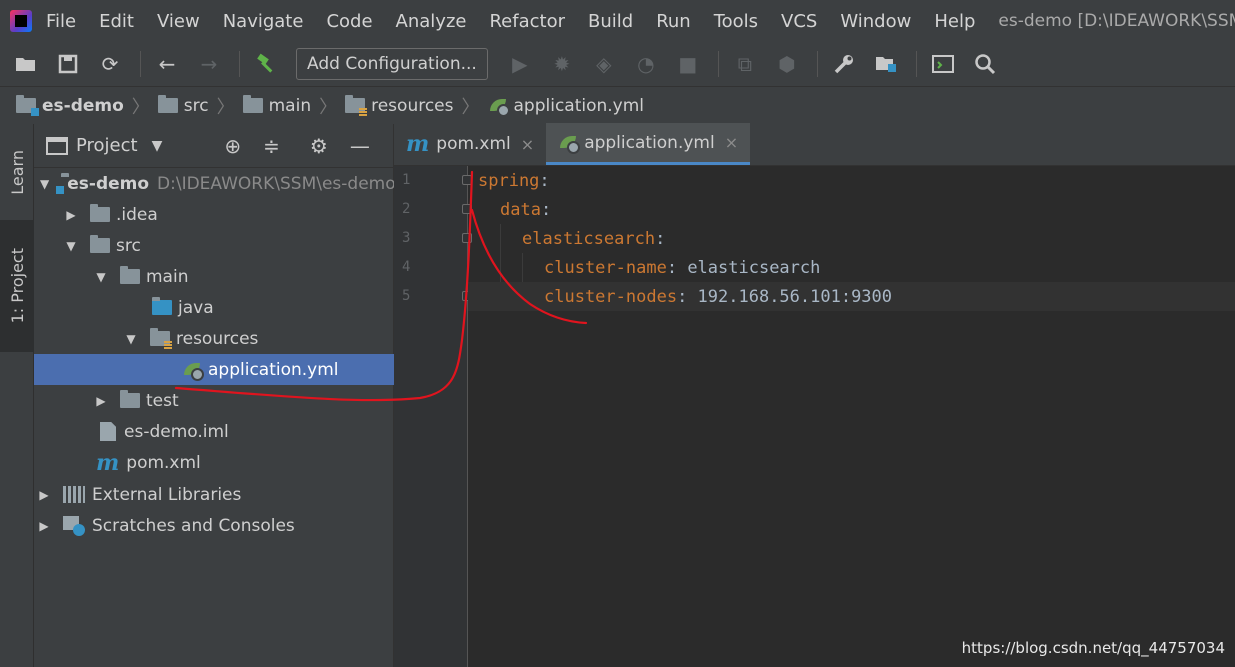  I want to click on build-hammer-icon, so click(266, 64).